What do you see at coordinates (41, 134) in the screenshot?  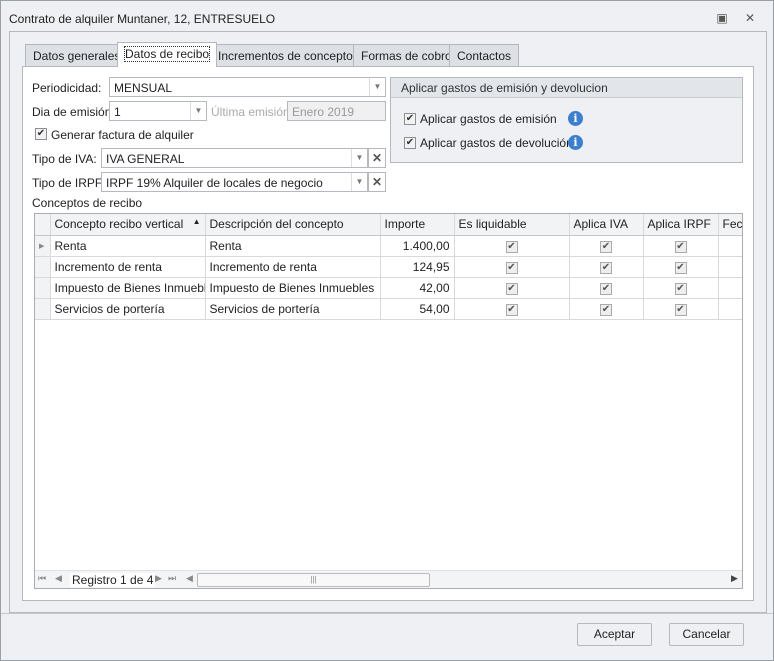 I see `generar-factura-checkbox: ✔` at bounding box center [41, 134].